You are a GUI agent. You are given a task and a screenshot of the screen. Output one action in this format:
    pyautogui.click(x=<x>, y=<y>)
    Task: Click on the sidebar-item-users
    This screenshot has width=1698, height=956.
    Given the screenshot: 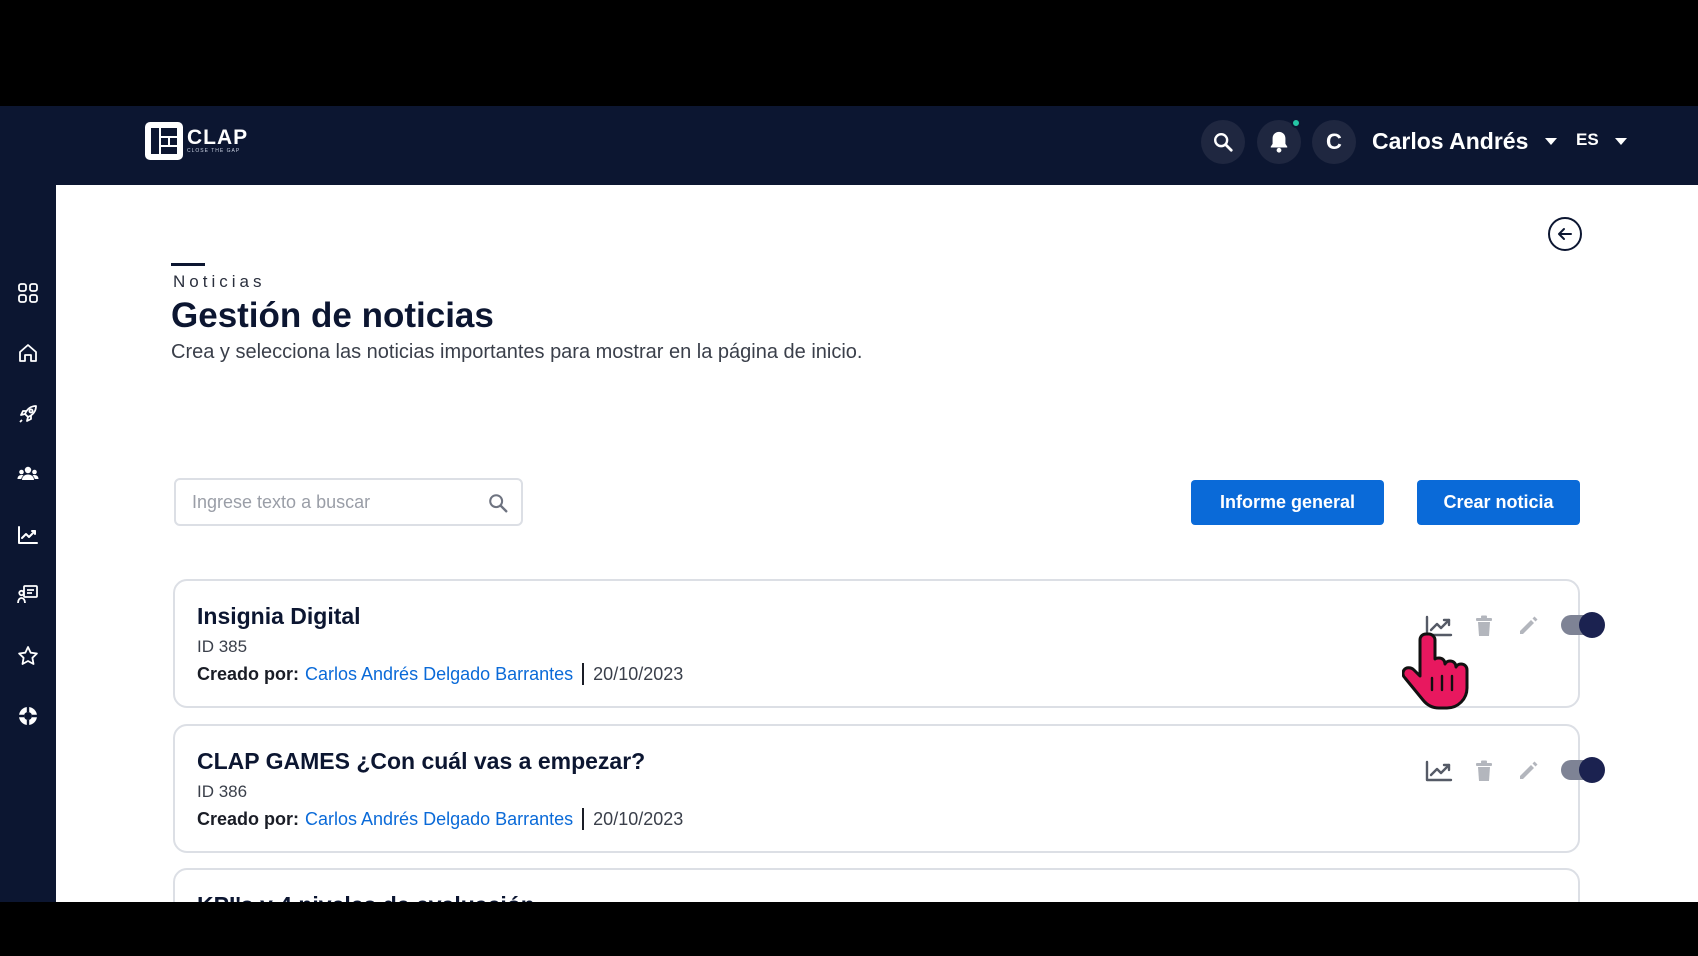 What is the action you would take?
    pyautogui.click(x=28, y=474)
    